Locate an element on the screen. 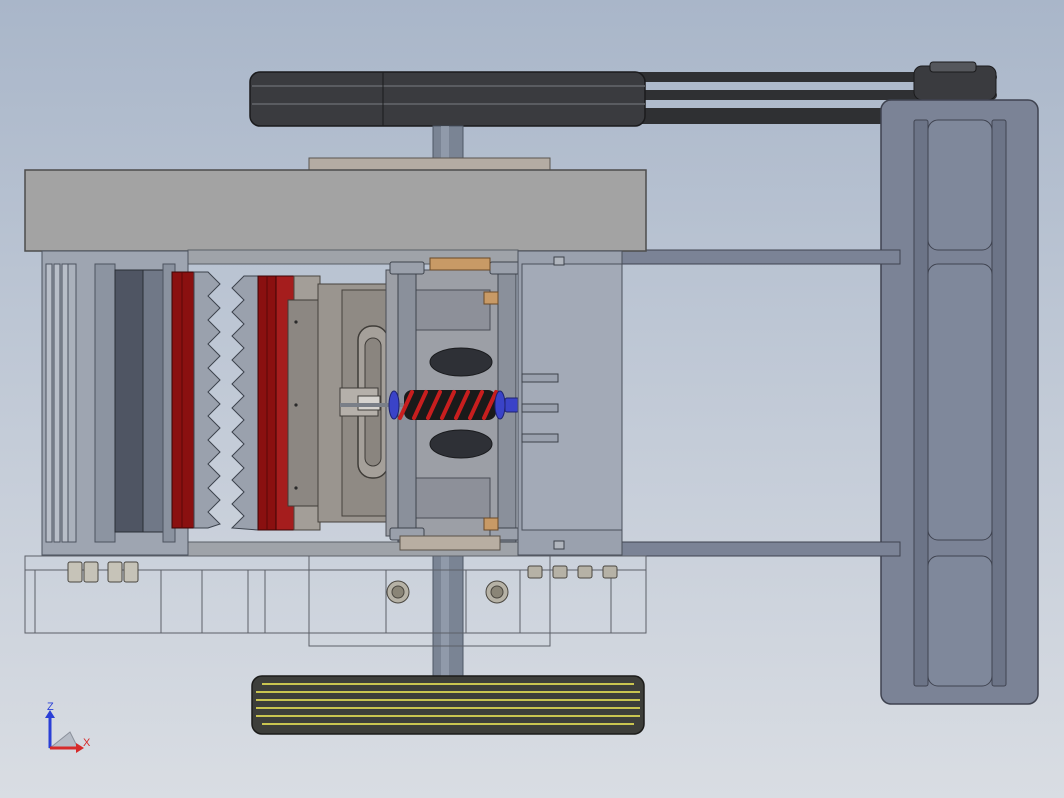  right-bracket is located at coordinates (570, 403).